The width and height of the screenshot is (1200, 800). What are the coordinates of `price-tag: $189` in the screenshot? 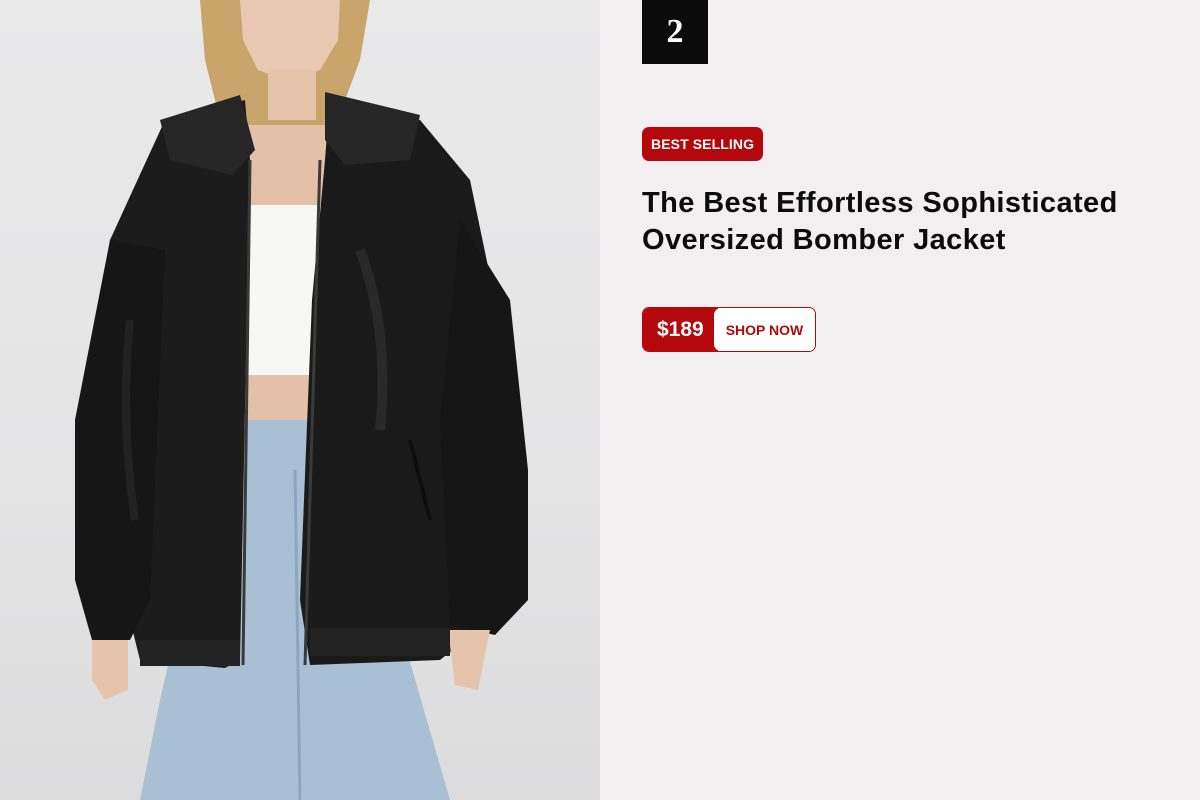 It's located at (680, 329).